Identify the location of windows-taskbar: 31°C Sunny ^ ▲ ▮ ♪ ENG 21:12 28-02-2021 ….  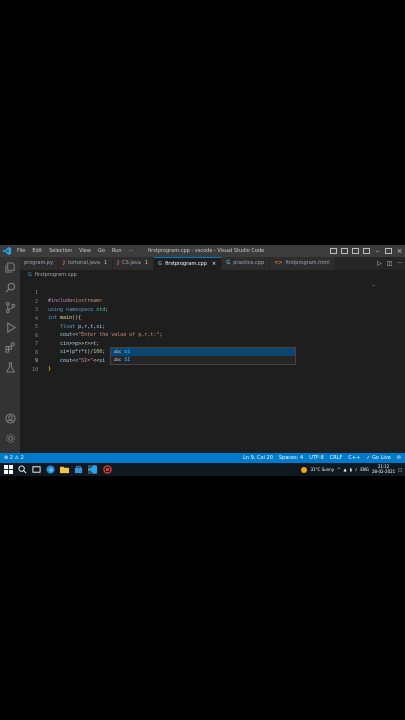
(202, 469).